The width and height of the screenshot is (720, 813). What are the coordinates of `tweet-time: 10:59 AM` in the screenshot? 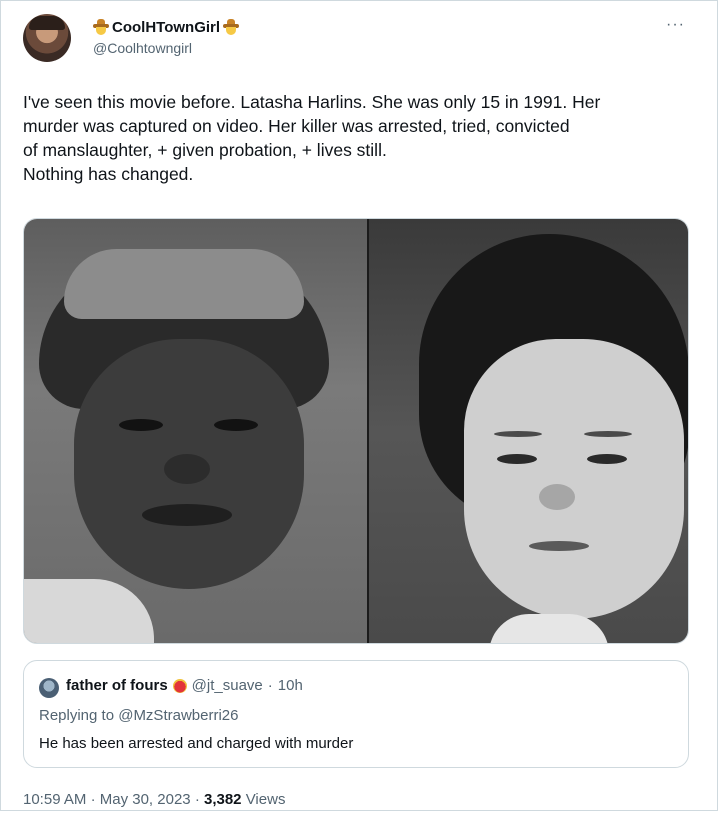 It's located at (54, 799).